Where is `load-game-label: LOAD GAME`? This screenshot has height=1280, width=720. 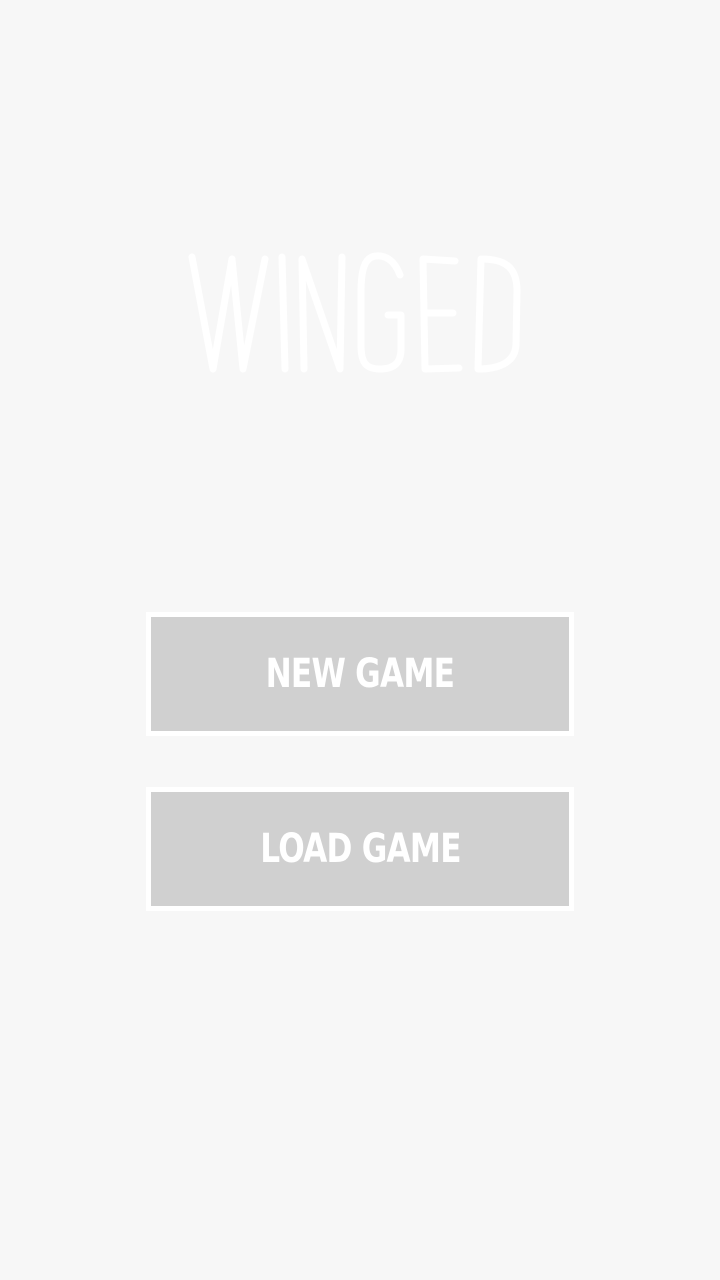
load-game-label: LOAD GAME is located at coordinates (360, 849).